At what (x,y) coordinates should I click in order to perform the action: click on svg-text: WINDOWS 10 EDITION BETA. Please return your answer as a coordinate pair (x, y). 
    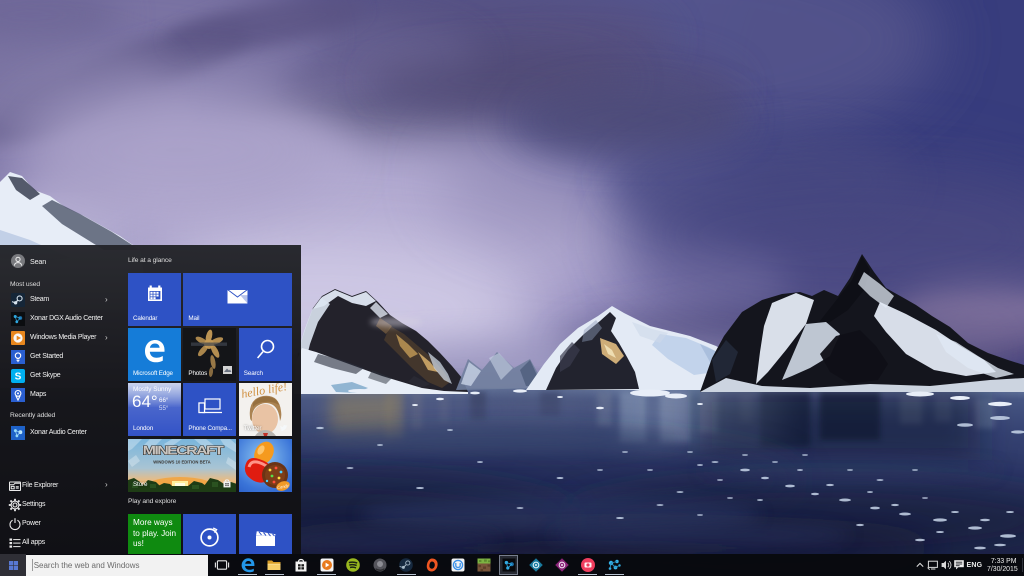
    Looking at the image, I should click on (181, 461).